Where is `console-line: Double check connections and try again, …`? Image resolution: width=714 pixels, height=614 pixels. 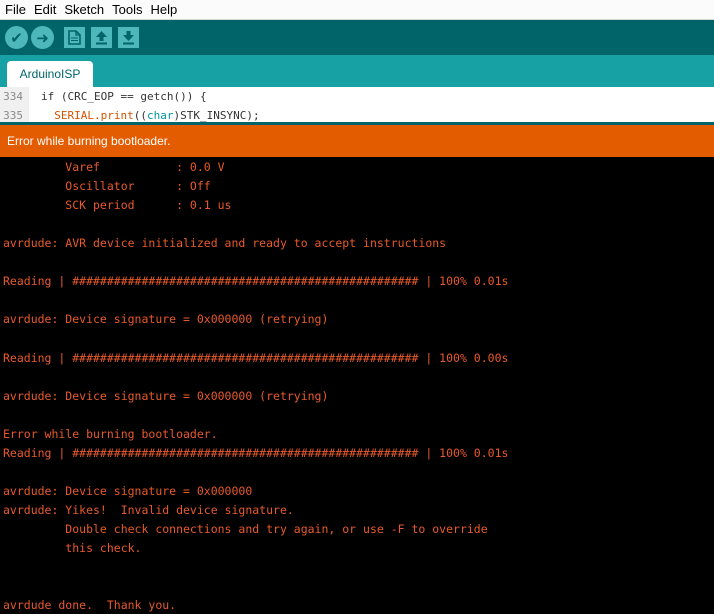
console-line: Double check connections and try again, … is located at coordinates (245, 528).